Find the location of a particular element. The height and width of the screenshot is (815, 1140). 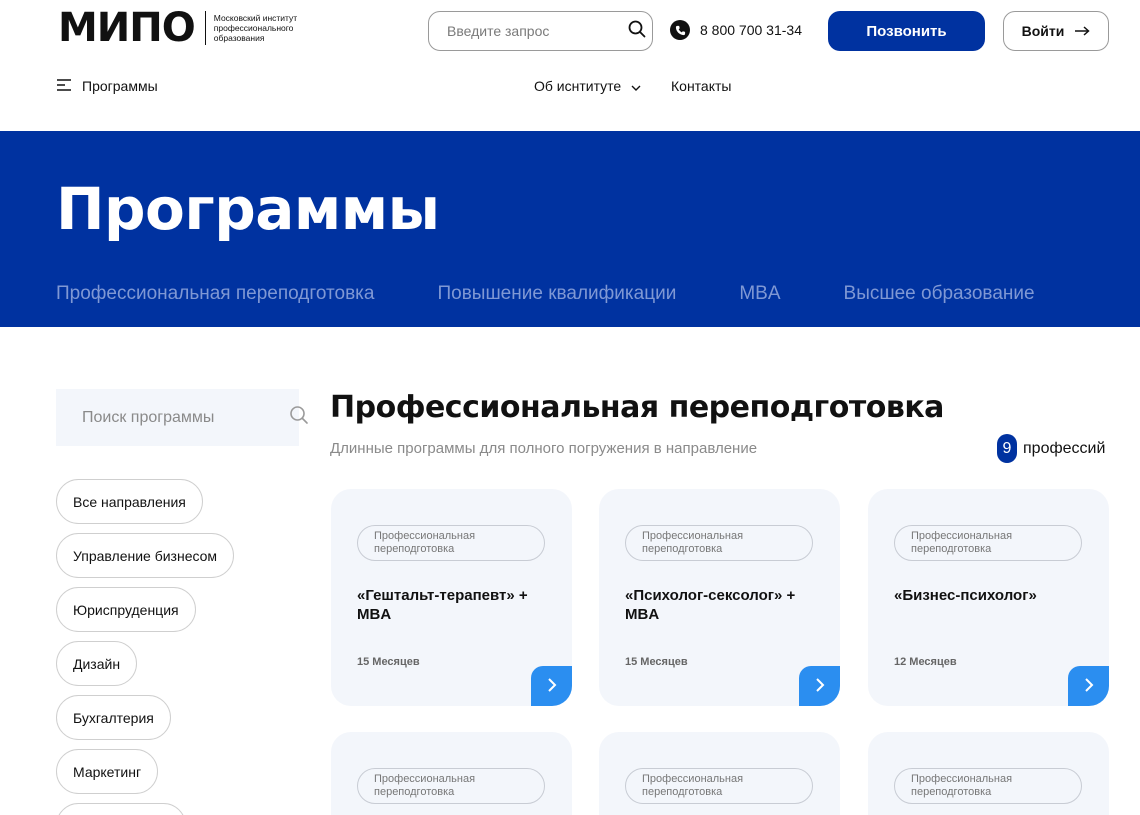

program-search-input is located at coordinates (185, 417).